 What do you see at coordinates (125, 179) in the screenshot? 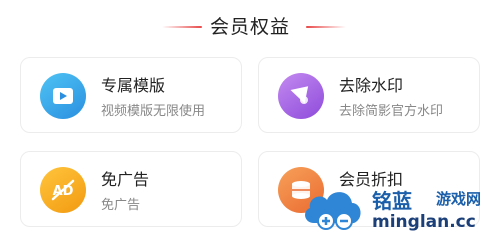
I see `benefit-name: 免广告` at bounding box center [125, 179].